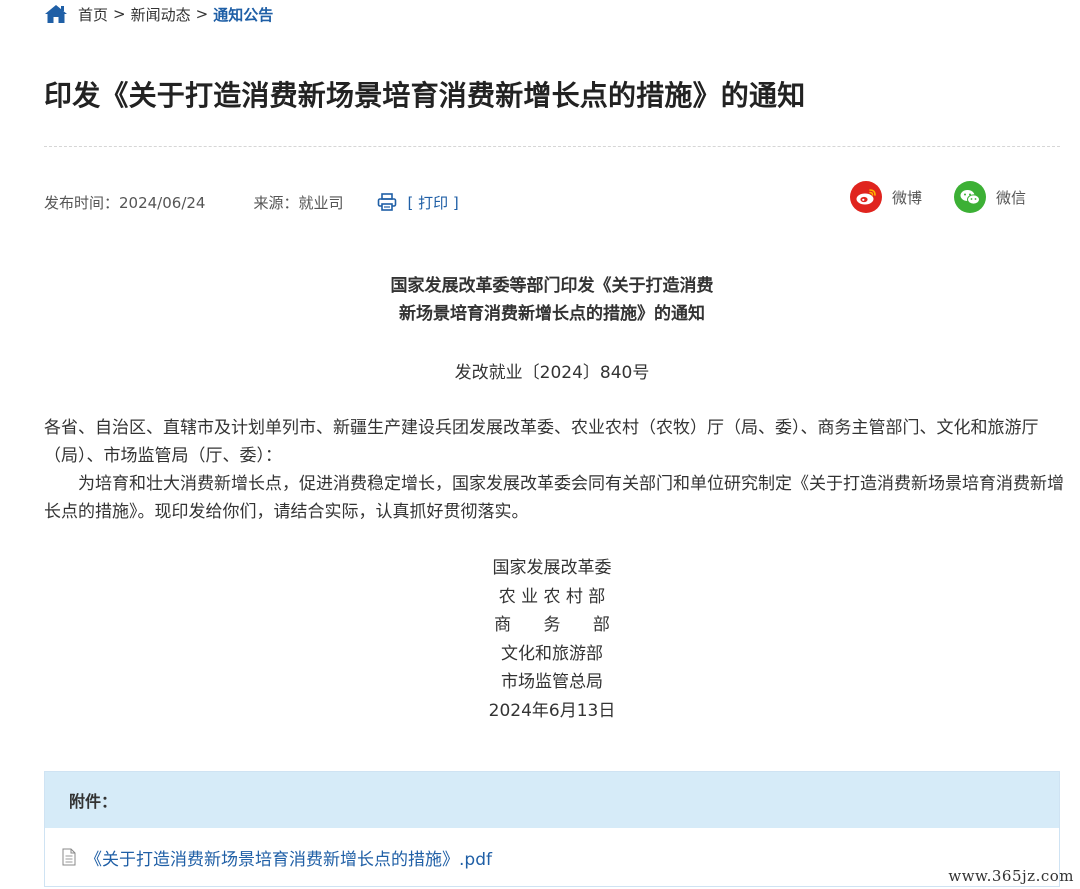  I want to click on attachment-item: 《关于打造消费新场景培育消费新增长点的措施》.pdf, so click(552, 857).